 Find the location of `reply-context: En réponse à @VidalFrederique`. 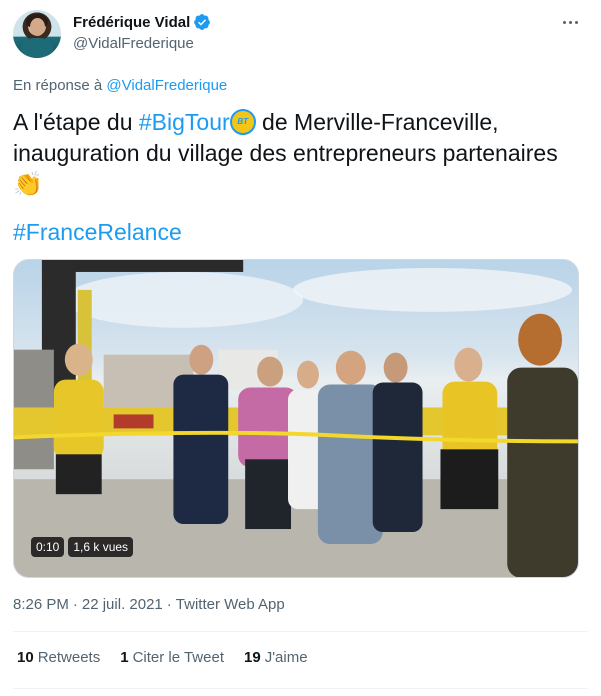

reply-context: En réponse à @VidalFrederique is located at coordinates (120, 85).